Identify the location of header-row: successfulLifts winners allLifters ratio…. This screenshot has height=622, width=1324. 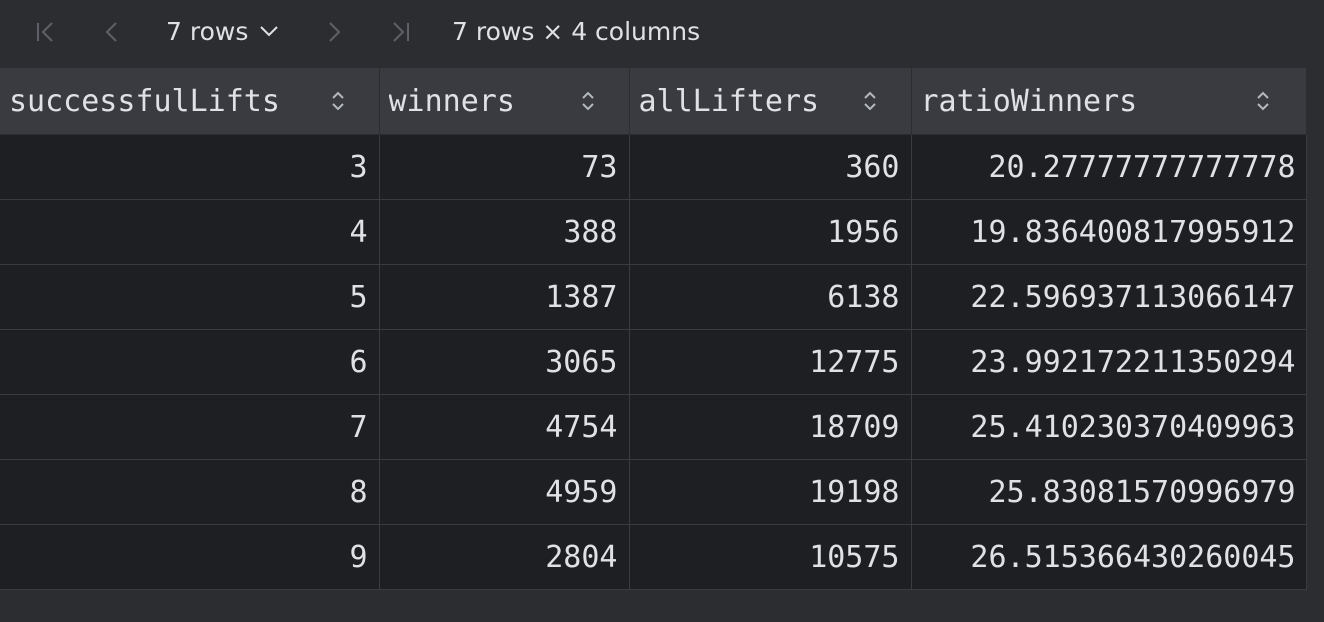
(653, 101).